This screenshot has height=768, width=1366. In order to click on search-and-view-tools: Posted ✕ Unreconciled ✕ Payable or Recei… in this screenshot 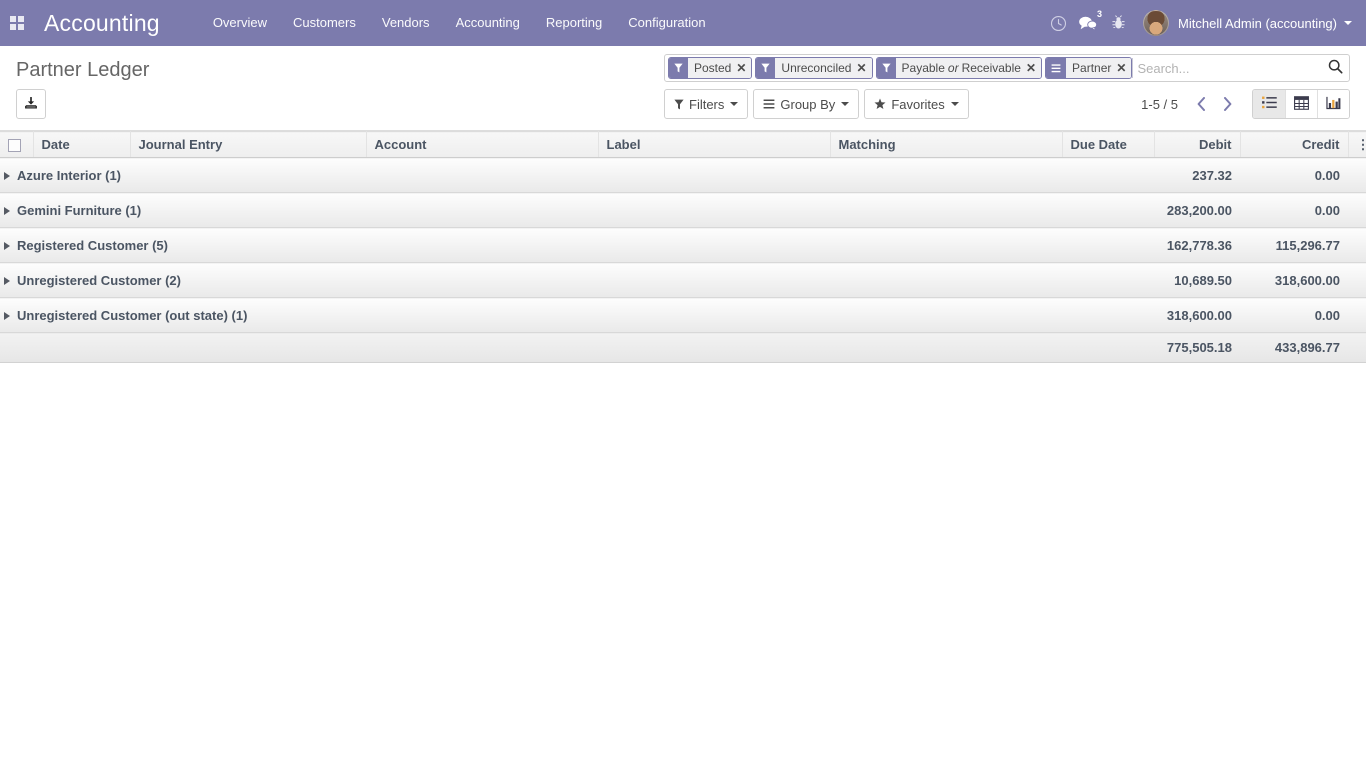, I will do `click(1007, 82)`.